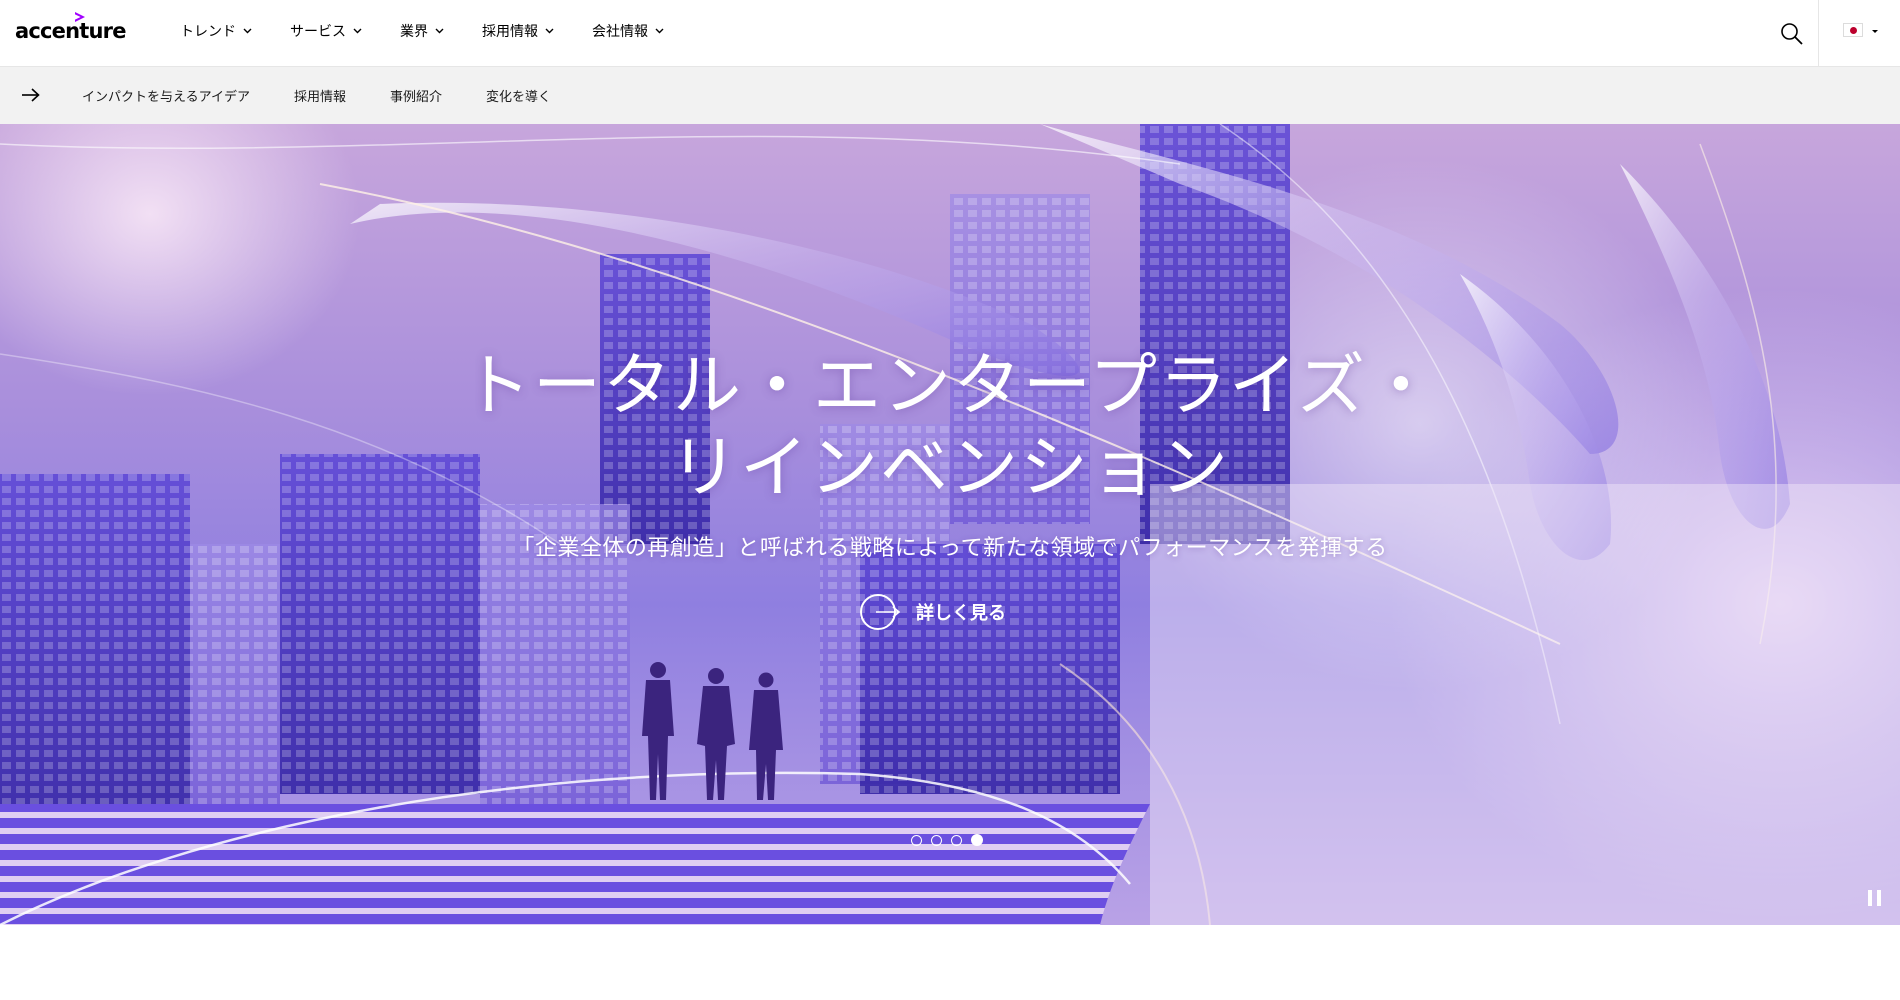 The width and height of the screenshot is (1900, 1000). I want to click on learn-more-label: 詳しく見る, so click(961, 613).